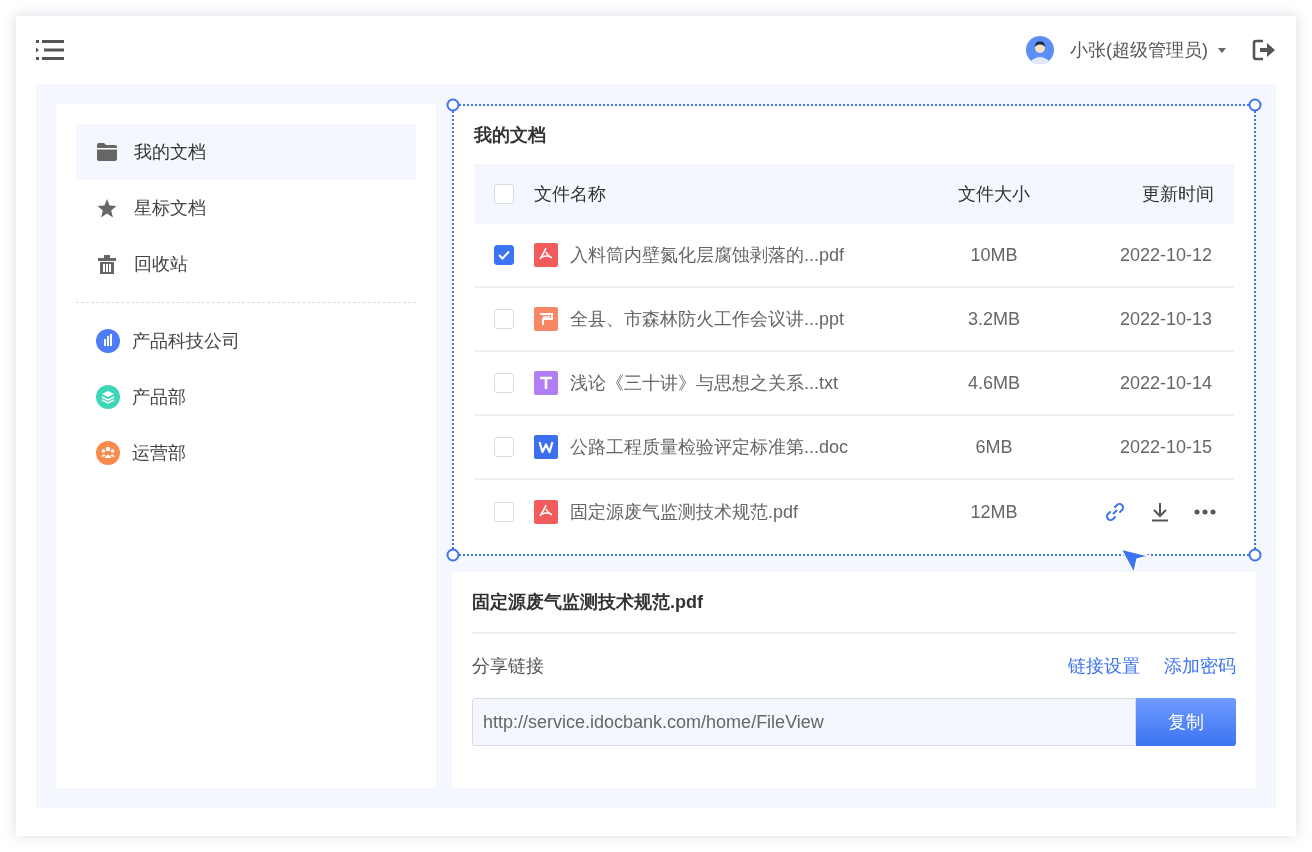 The width and height of the screenshot is (1312, 852). I want to click on sidebar-item: 运营部, so click(246, 453).